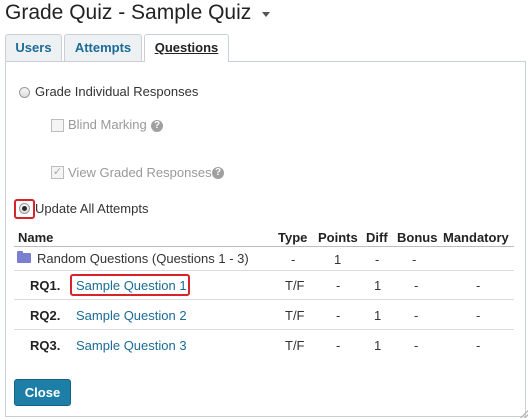 The height and width of the screenshot is (420, 530). What do you see at coordinates (416, 285) in the screenshot?
I see `row-1-bonus: -` at bounding box center [416, 285].